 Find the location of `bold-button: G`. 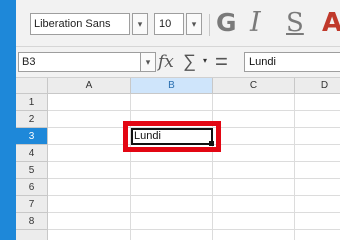

bold-button: G is located at coordinates (226, 23).